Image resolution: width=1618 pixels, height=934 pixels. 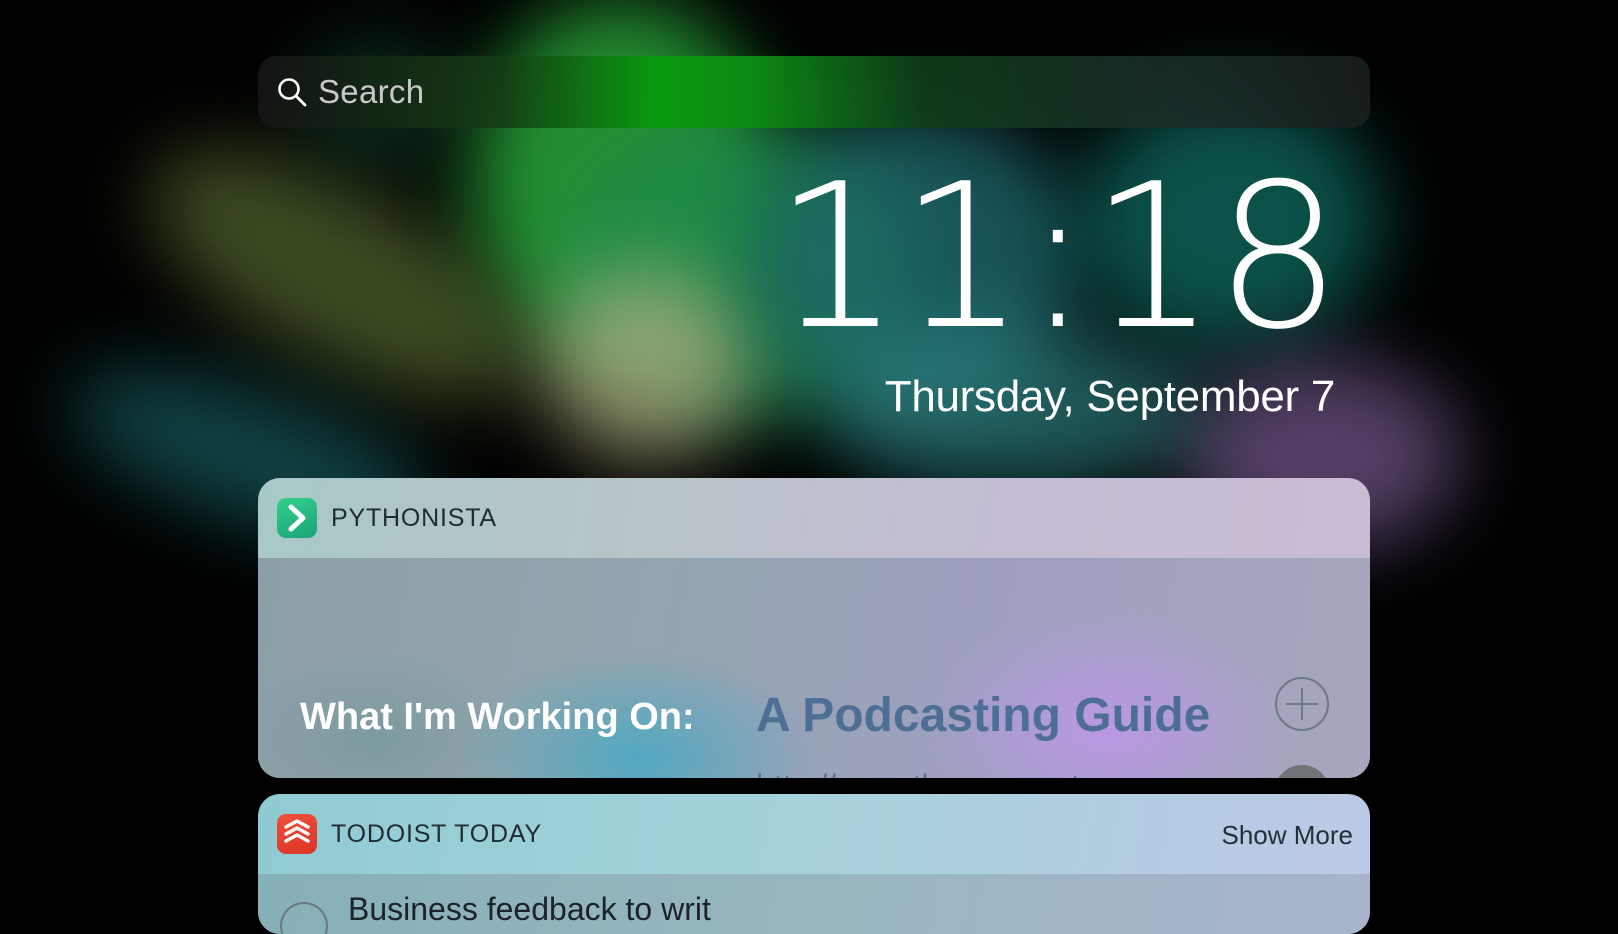 What do you see at coordinates (983, 715) in the screenshot?
I see `working-on-title: A Podcasting Guide` at bounding box center [983, 715].